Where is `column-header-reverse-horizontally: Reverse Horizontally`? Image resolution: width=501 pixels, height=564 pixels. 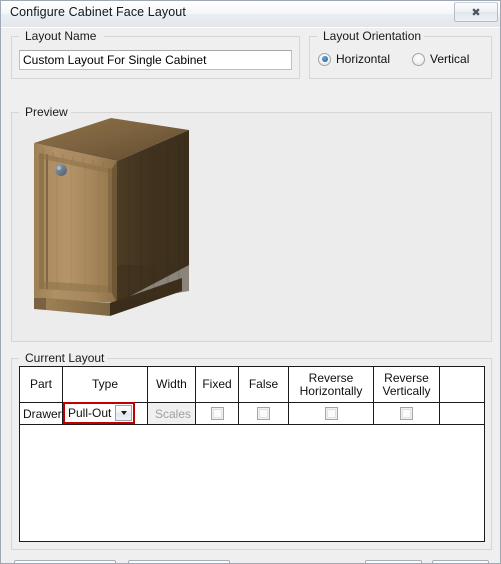 column-header-reverse-horizontally: Reverse Horizontally is located at coordinates (331, 384).